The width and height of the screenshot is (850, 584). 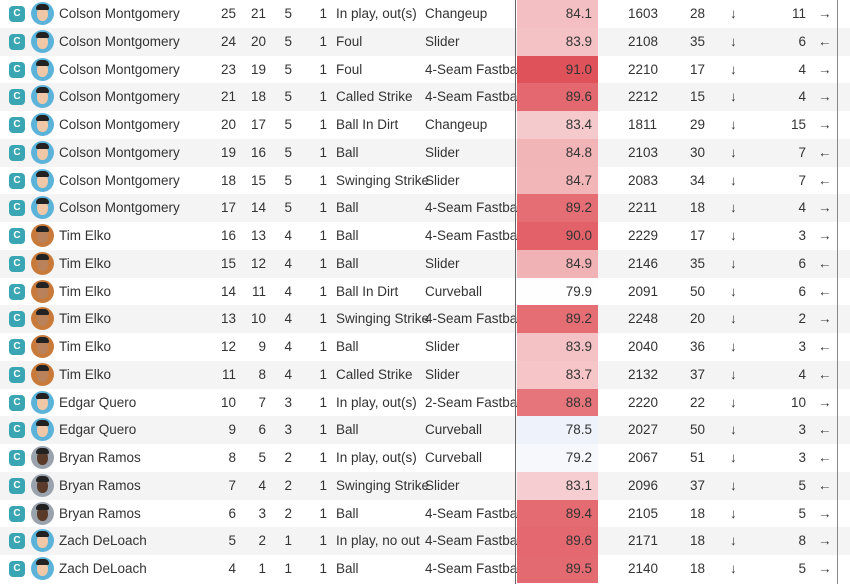 I want to click on inning: 1, so click(x=288, y=541).